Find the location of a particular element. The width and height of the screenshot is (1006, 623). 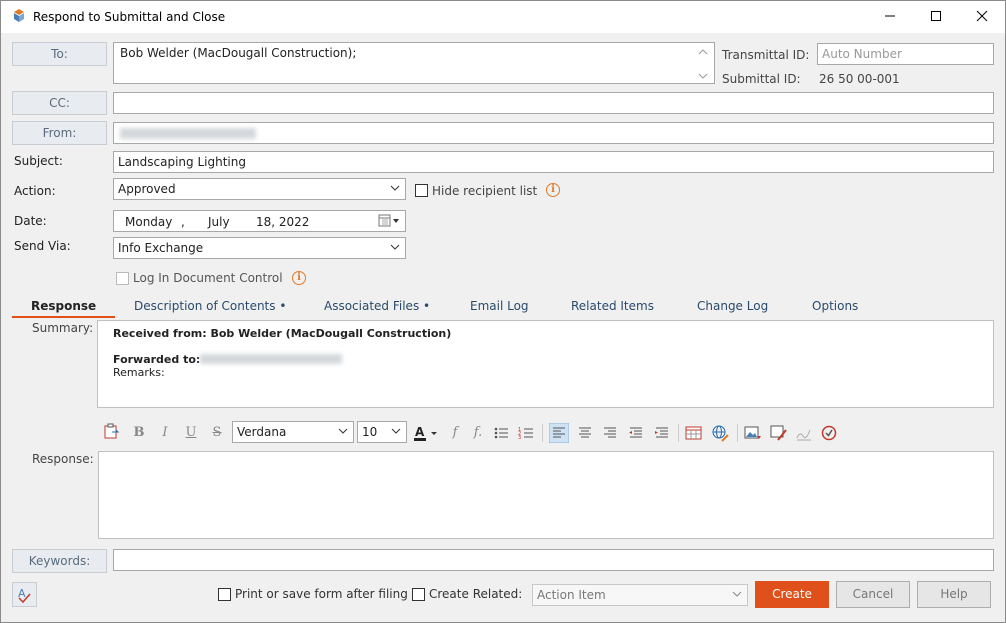

maximize-button is located at coordinates (936, 16).